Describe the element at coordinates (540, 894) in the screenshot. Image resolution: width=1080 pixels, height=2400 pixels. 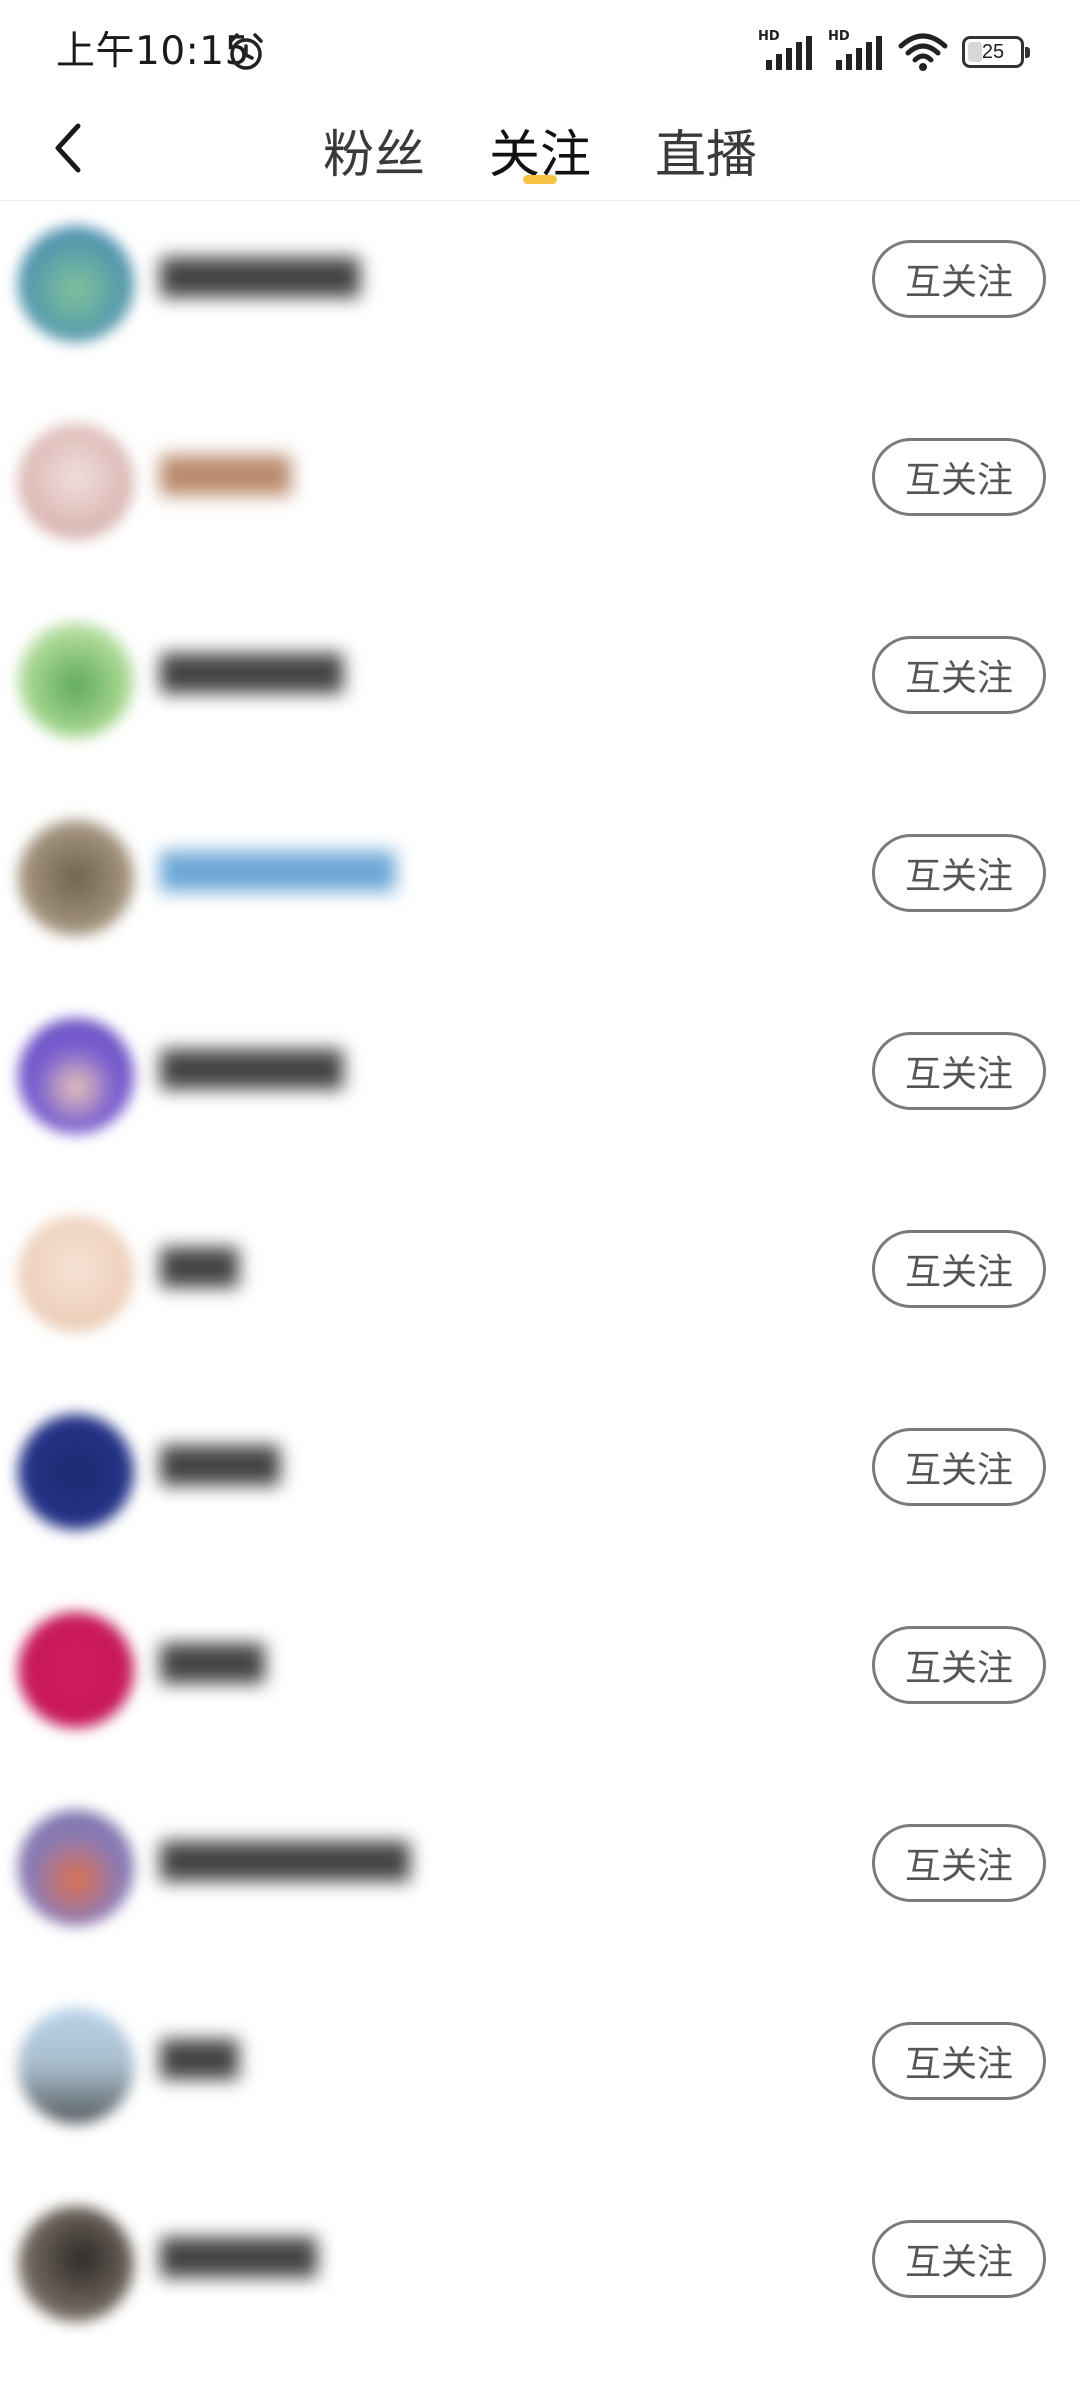
I see `list-item: █████████ 互关注` at that location.